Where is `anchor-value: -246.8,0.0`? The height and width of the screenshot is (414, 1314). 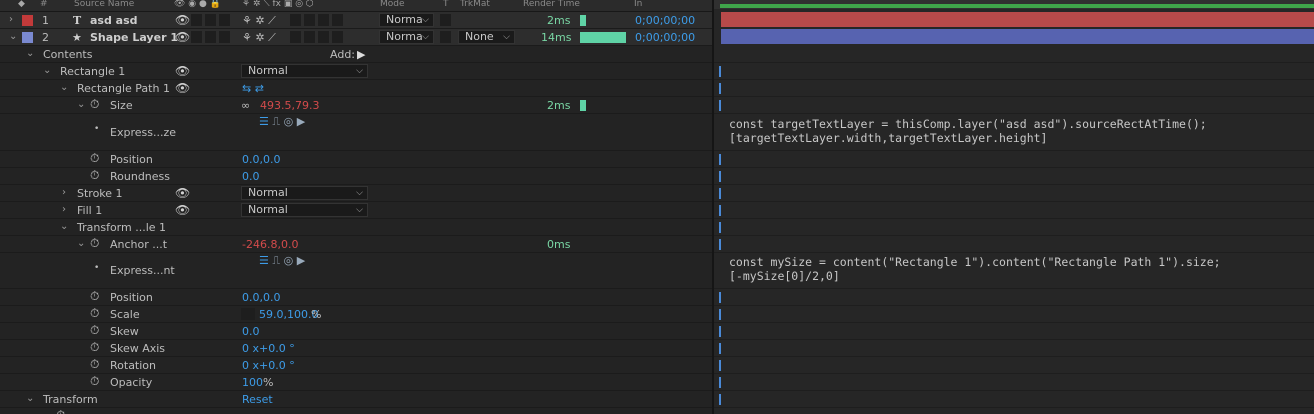
anchor-value: -246.8,0.0 is located at coordinates (270, 244).